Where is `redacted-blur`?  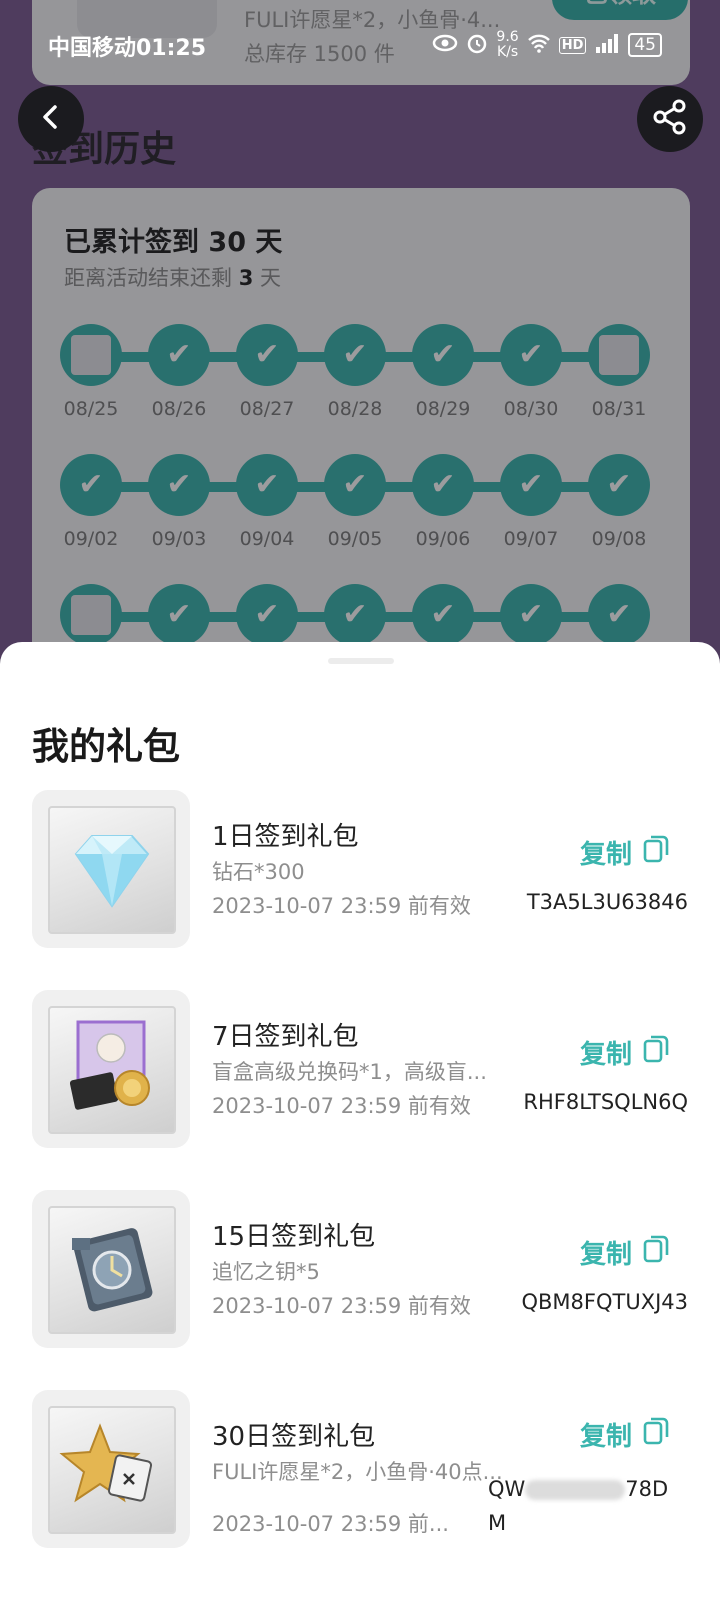 redacted-blur is located at coordinates (575, 1490).